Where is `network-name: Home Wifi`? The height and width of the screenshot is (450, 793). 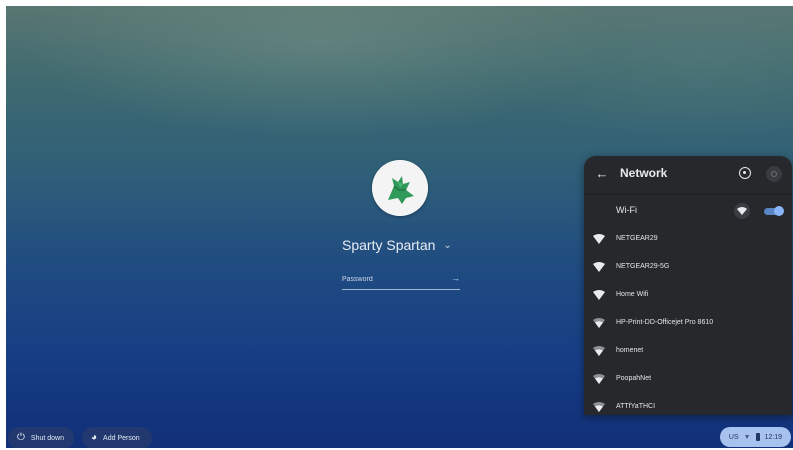
network-name: Home Wifi is located at coordinates (632, 294).